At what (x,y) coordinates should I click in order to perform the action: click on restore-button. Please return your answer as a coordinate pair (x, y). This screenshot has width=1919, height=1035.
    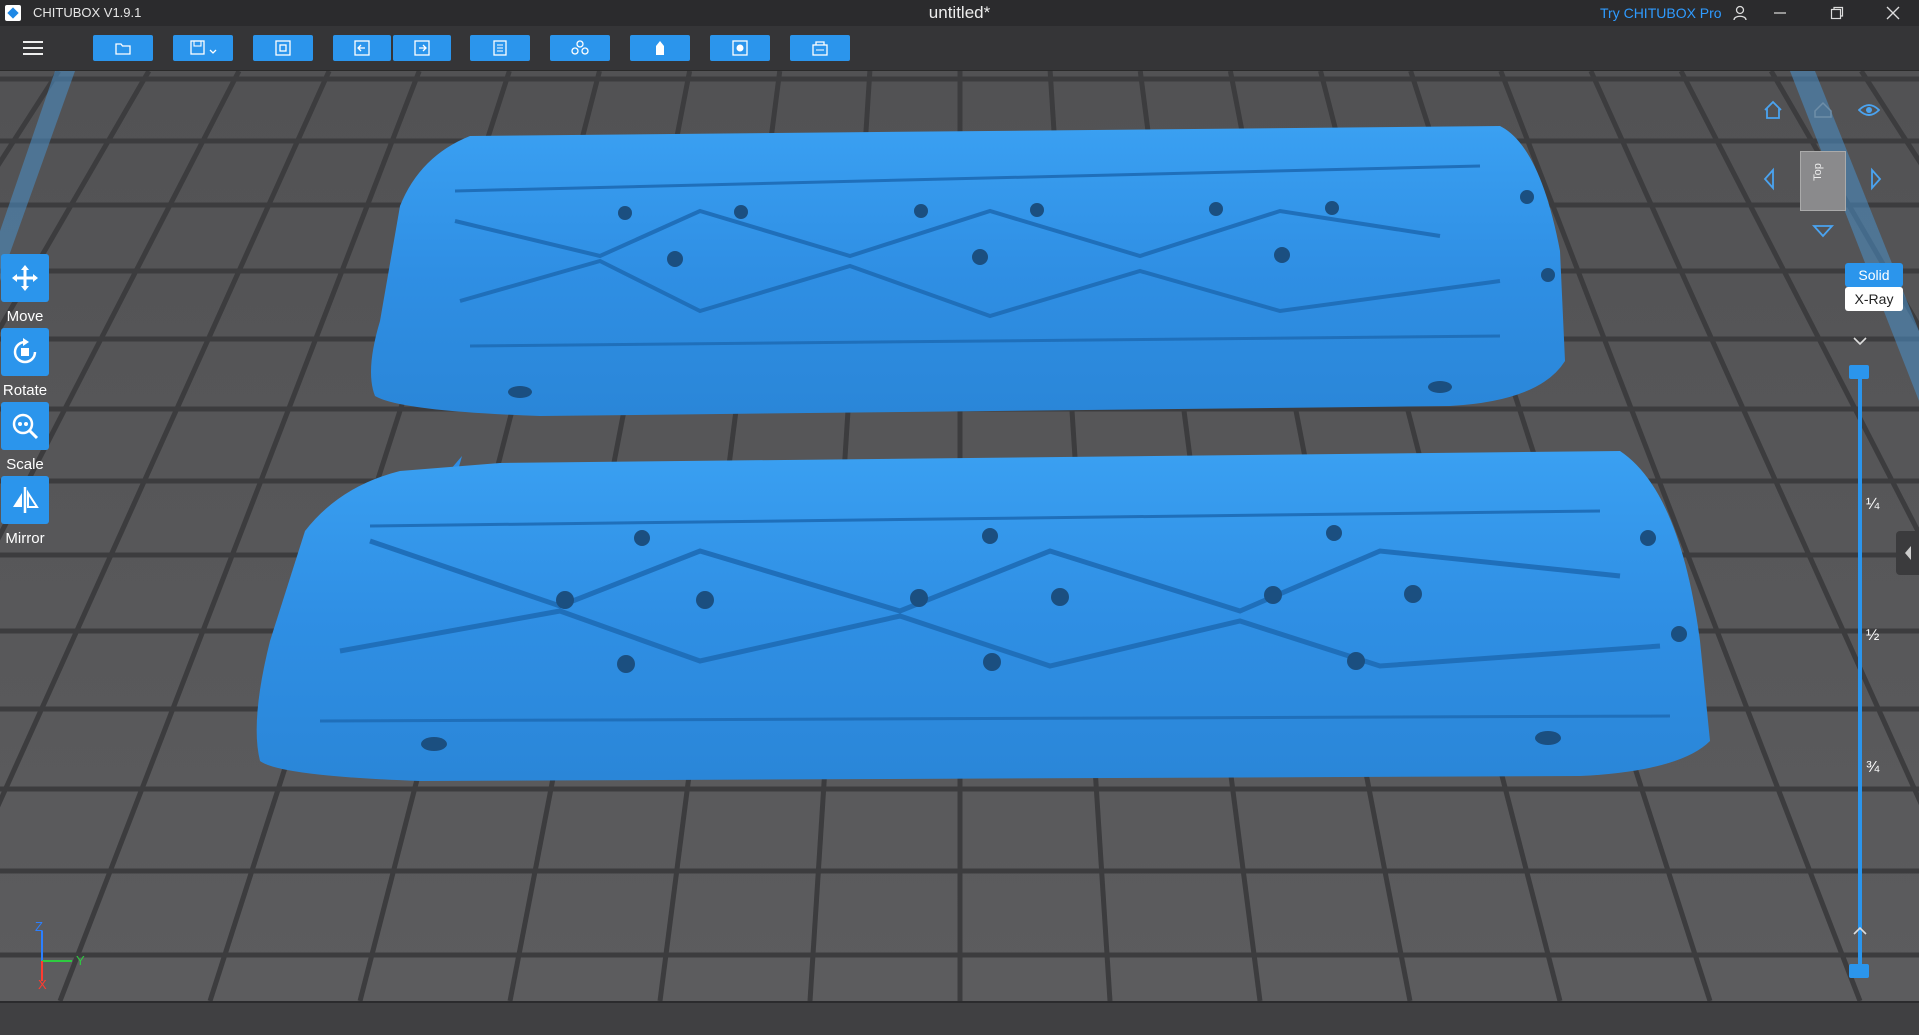
    Looking at the image, I should click on (1837, 13).